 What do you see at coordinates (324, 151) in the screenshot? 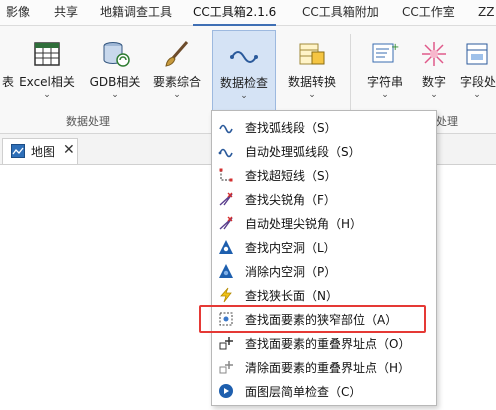
I see `menu-item-auto-fix-arc: 自动处理弧线段（S）` at bounding box center [324, 151].